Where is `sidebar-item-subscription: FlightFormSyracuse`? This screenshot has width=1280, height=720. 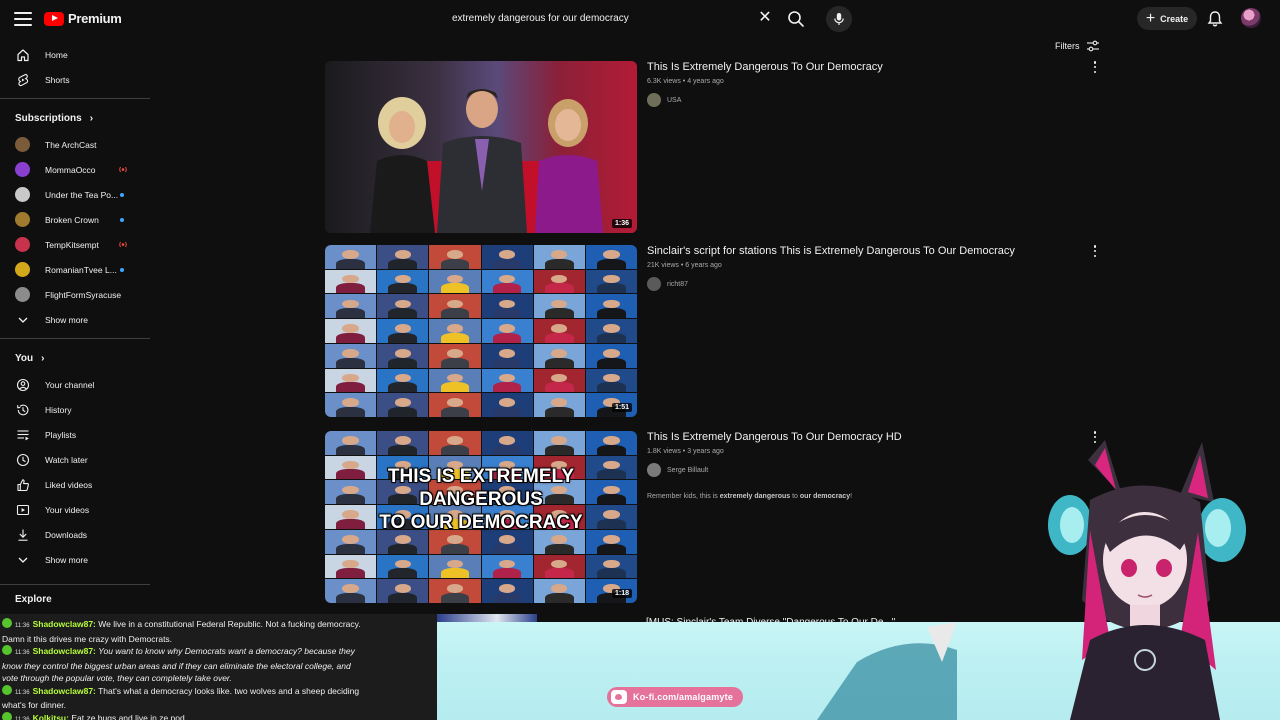 sidebar-item-subscription: FlightFormSyracuse is located at coordinates (75, 294).